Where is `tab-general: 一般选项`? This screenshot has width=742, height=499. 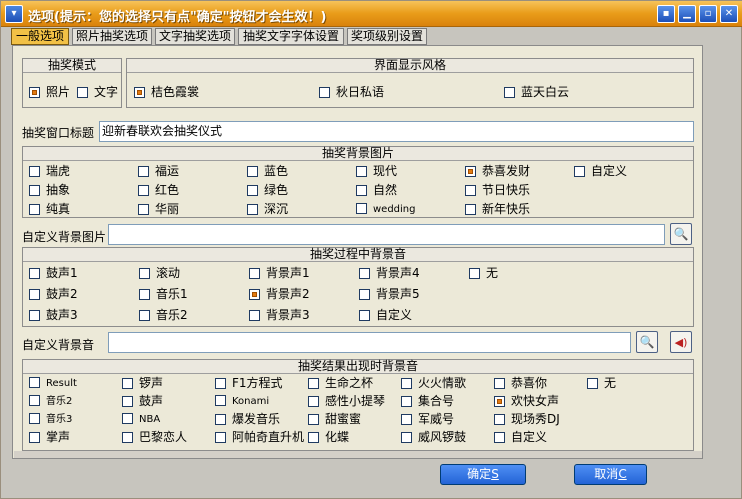 tab-general: 一般选项 is located at coordinates (40, 36).